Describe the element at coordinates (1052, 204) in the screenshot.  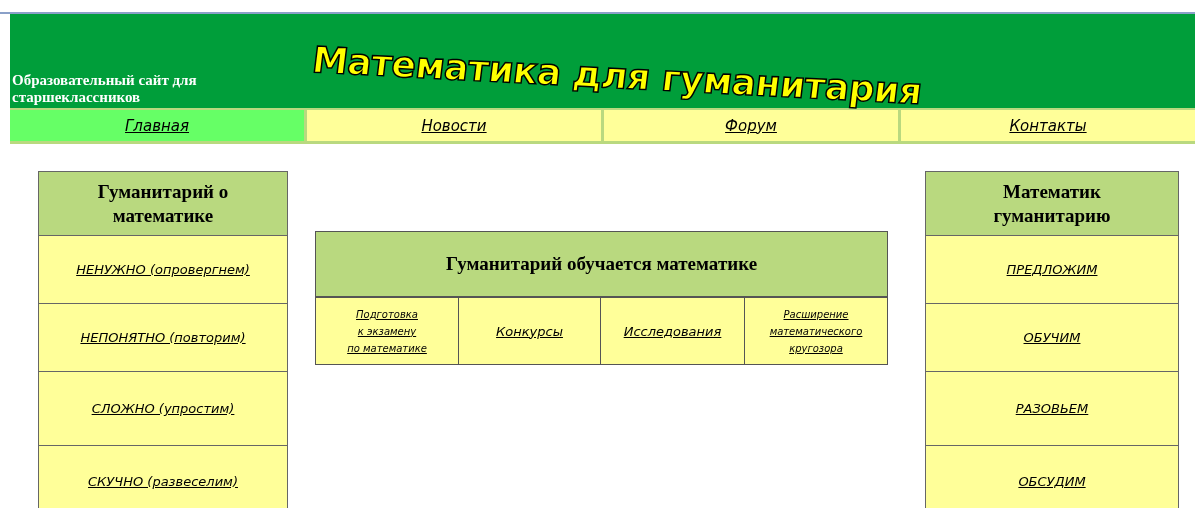
I see `panel-heading: Математик гуманитарию` at that location.